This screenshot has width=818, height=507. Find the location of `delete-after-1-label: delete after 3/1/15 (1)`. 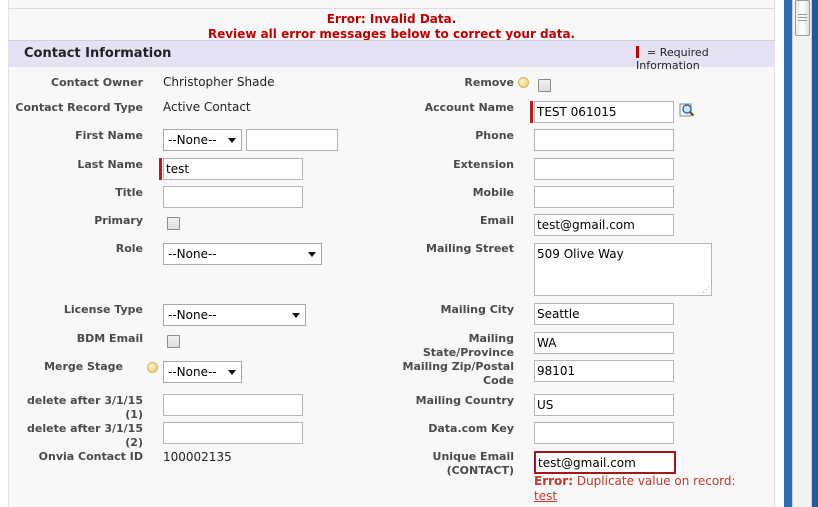

delete-after-1-label: delete after 3/1/15 (1) is located at coordinates (85, 407).